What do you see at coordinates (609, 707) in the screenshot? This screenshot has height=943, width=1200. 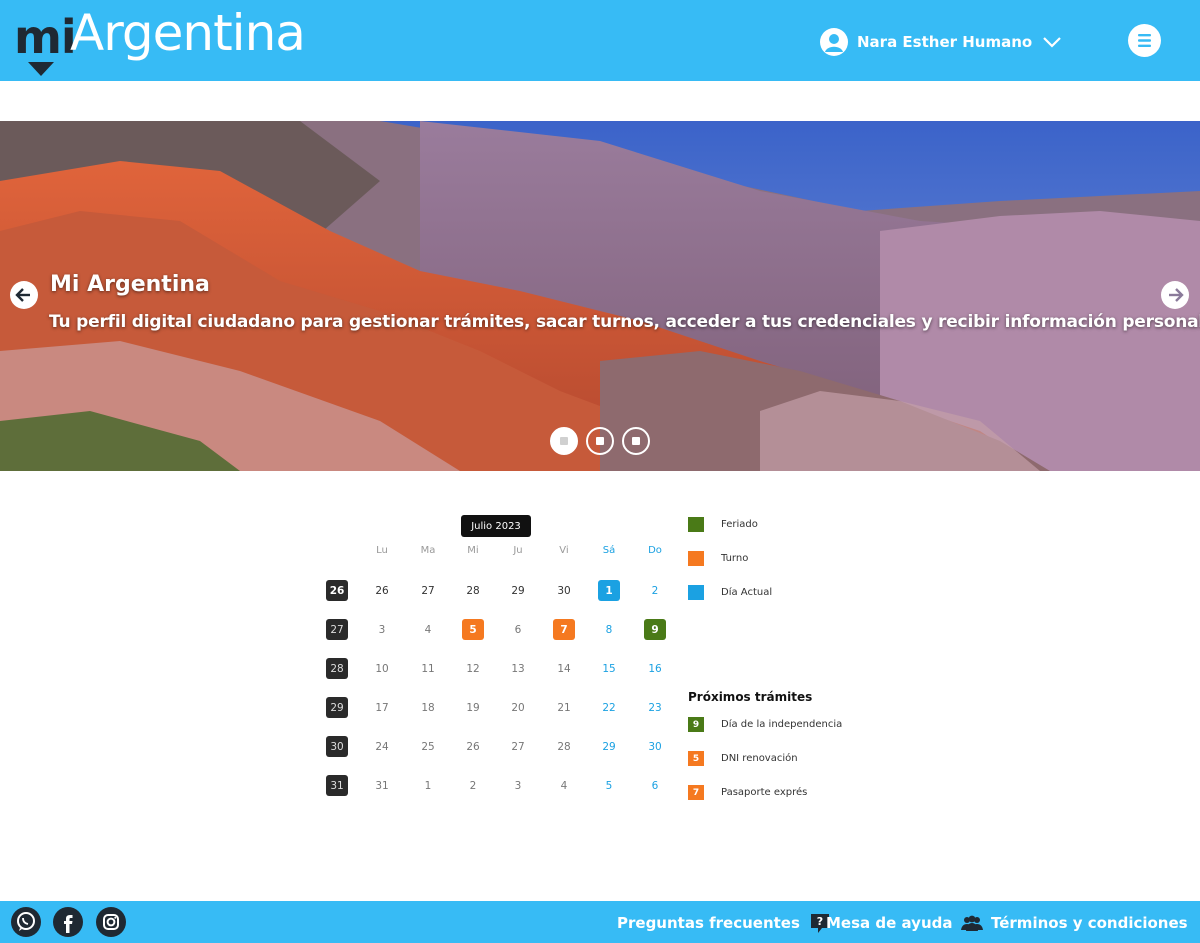 I see `calendar-day: 22` at bounding box center [609, 707].